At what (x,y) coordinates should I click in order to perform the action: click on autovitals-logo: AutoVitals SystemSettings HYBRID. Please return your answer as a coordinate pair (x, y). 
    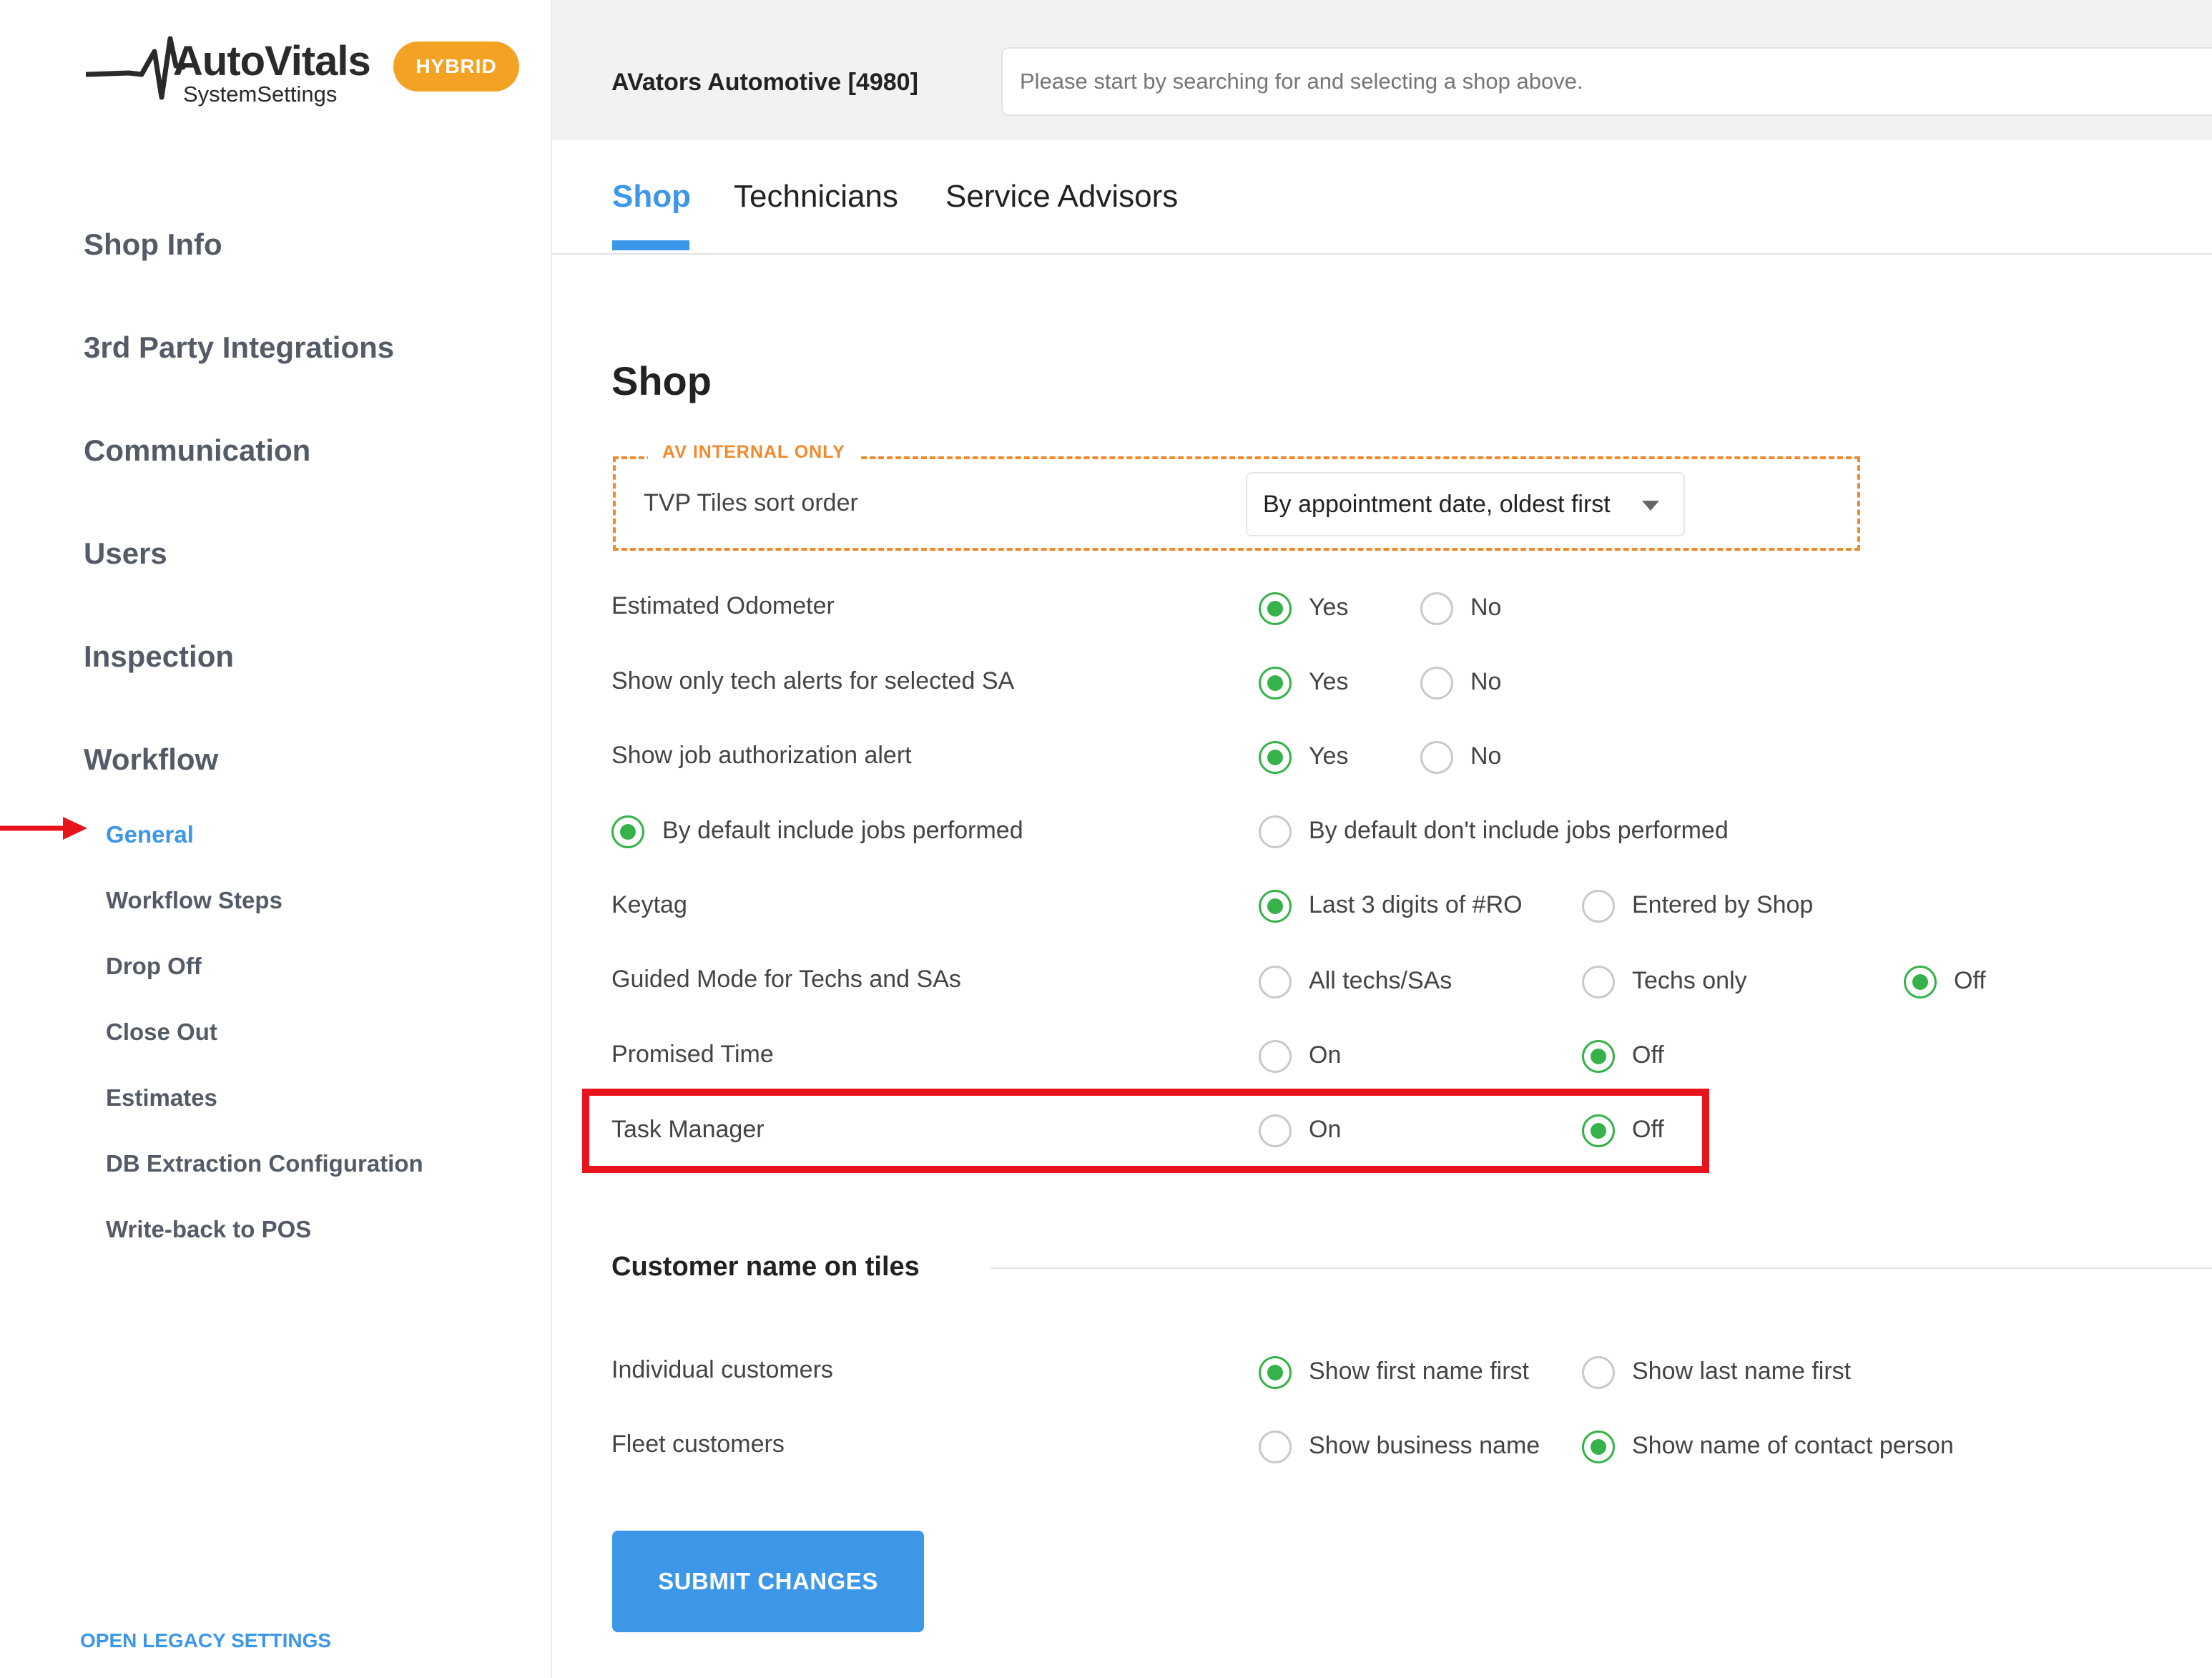
    Looking at the image, I should click on (307, 74).